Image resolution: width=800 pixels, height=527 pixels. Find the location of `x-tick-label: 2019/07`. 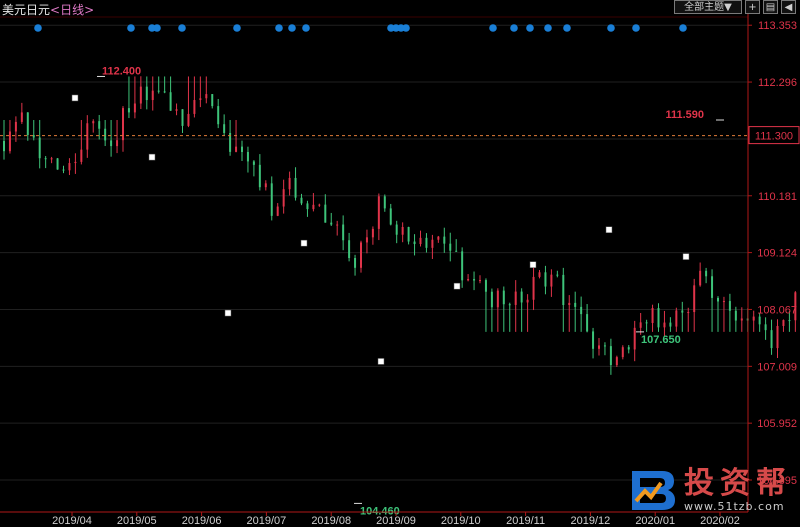

x-tick-label: 2019/07 is located at coordinates (267, 521).